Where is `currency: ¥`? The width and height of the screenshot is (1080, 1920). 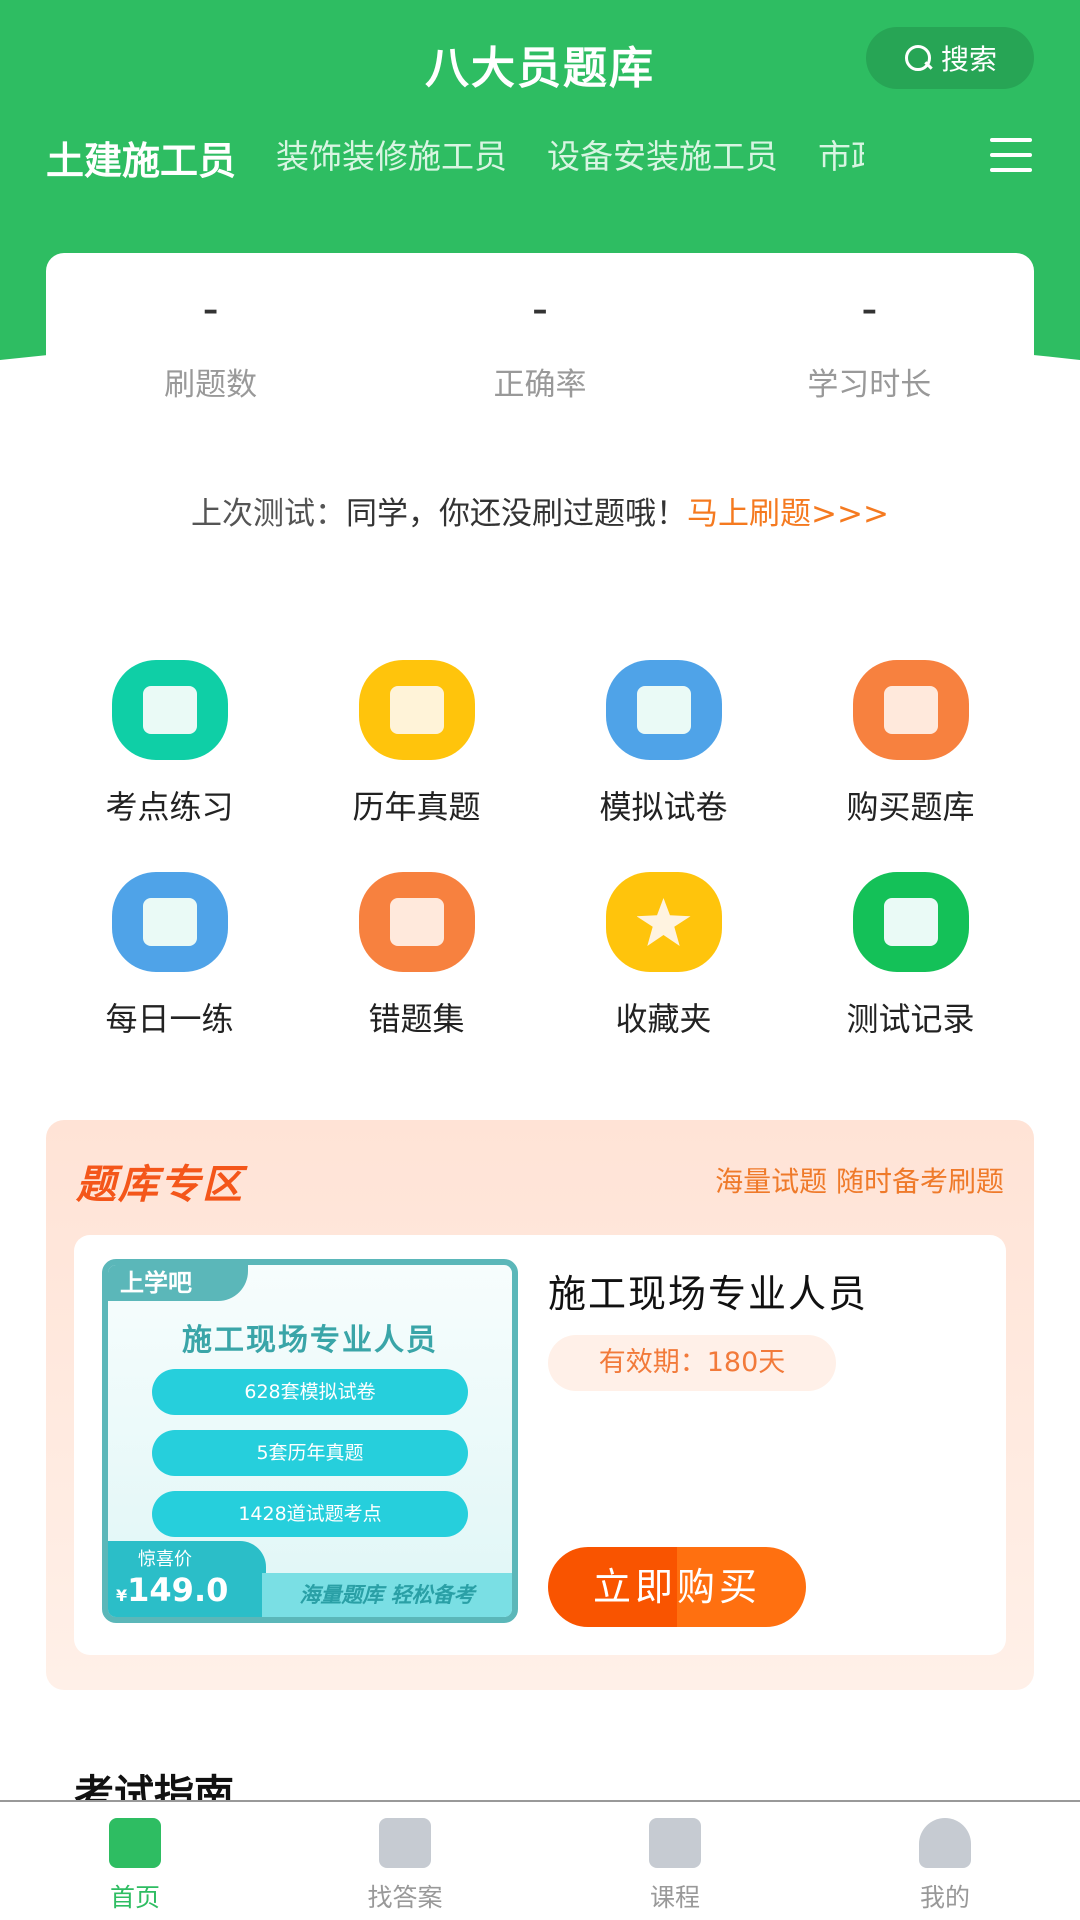
currency: ¥ is located at coordinates (122, 1595).